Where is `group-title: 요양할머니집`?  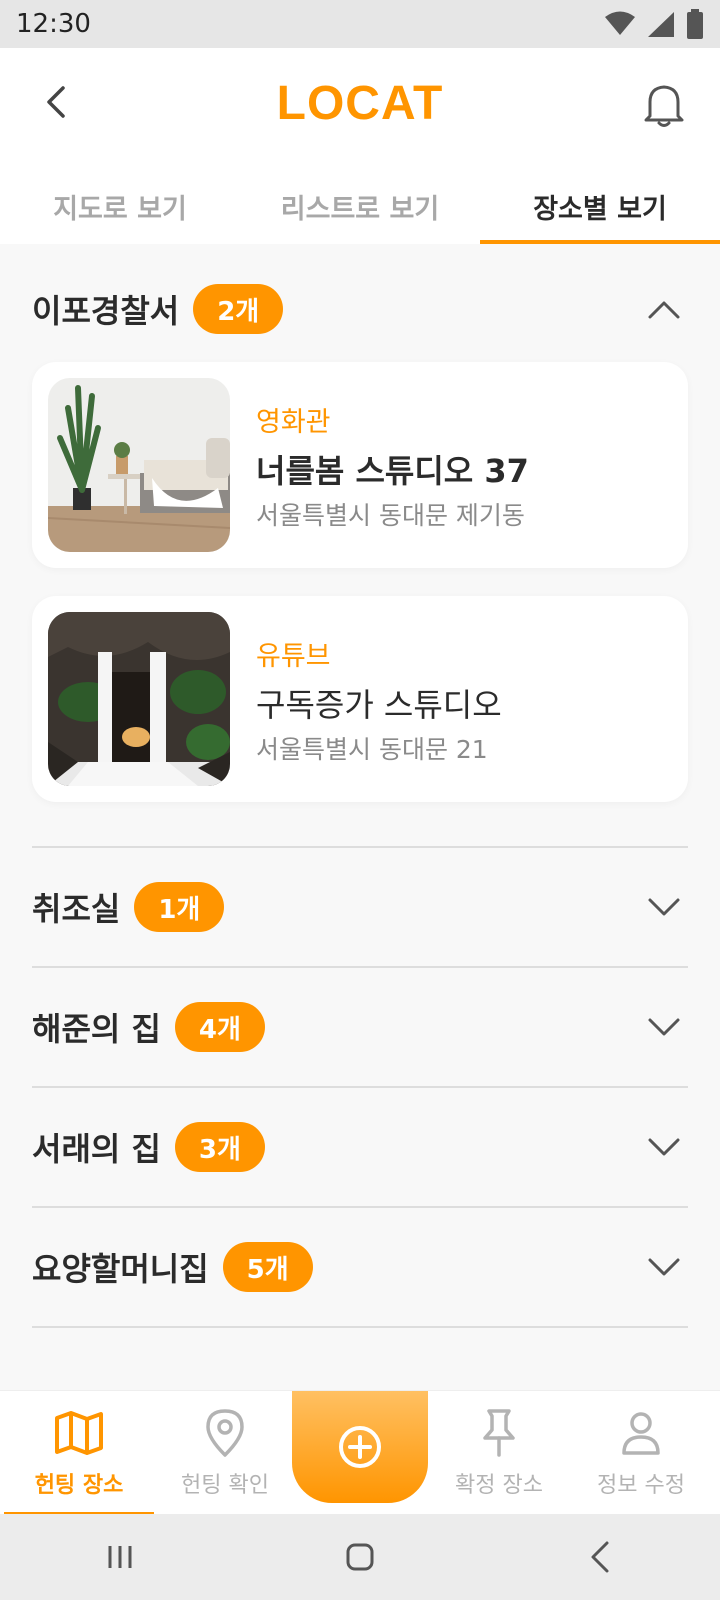 group-title: 요양할머니집 is located at coordinates (120, 1269).